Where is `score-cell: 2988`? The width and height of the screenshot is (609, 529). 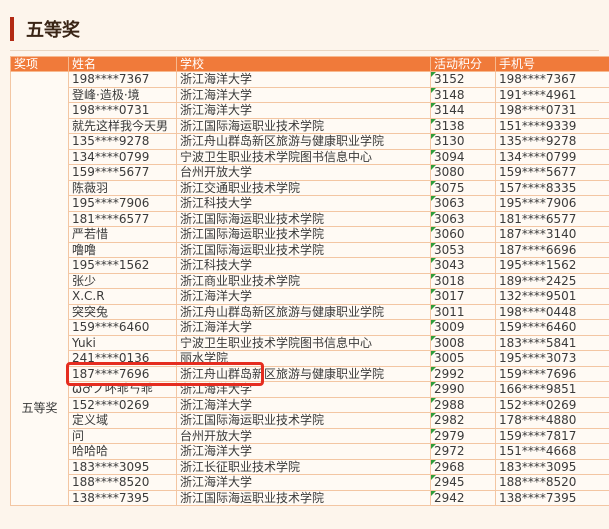 score-cell: 2988 is located at coordinates (463, 404).